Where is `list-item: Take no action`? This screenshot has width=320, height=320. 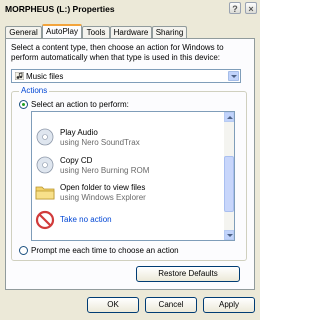 list-item: Take no action is located at coordinates (128, 220).